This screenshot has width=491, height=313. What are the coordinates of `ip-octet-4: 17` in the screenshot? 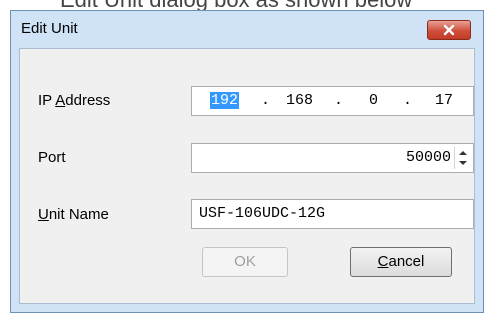 It's located at (444, 100).